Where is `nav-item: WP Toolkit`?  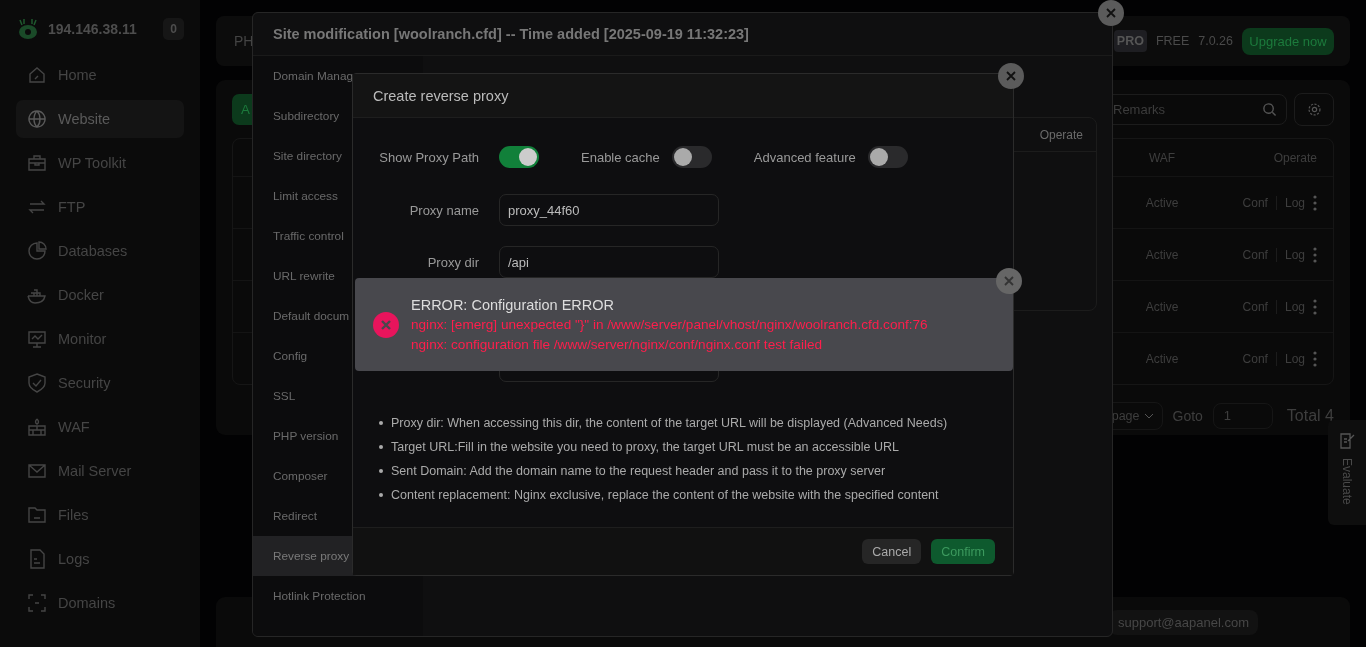
nav-item: WP Toolkit is located at coordinates (100, 163).